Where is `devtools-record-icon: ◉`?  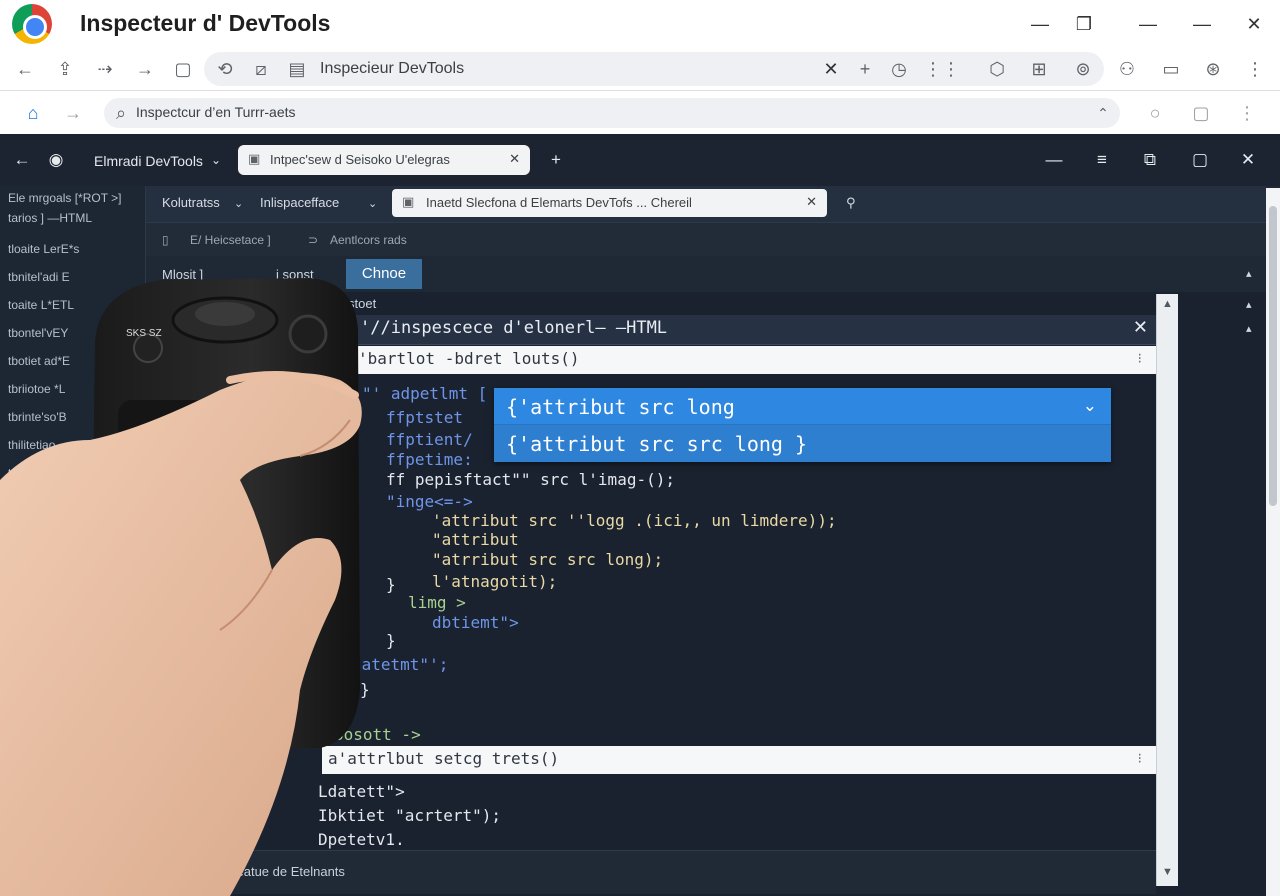
devtools-record-icon: ◉ is located at coordinates (56, 160).